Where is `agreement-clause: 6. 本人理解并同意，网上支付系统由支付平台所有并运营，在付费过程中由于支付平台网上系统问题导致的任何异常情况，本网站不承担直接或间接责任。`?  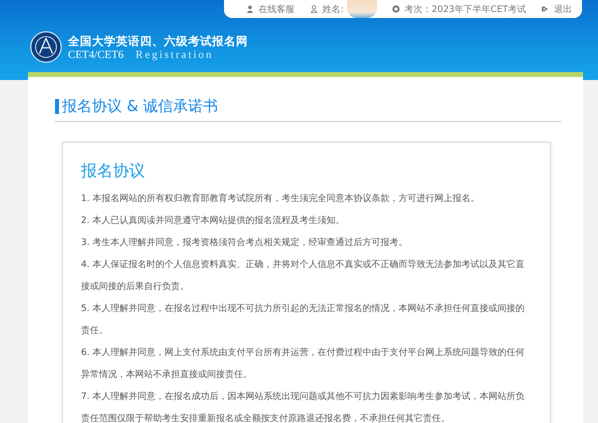 agreement-clause: 6. 本人理解并同意，网上支付系统由支付平台所有并运营，在付费过程中由于支付平台网上系统问题导致的任何异常情况，本网站不承担直接或间接责任。 is located at coordinates (303, 364).